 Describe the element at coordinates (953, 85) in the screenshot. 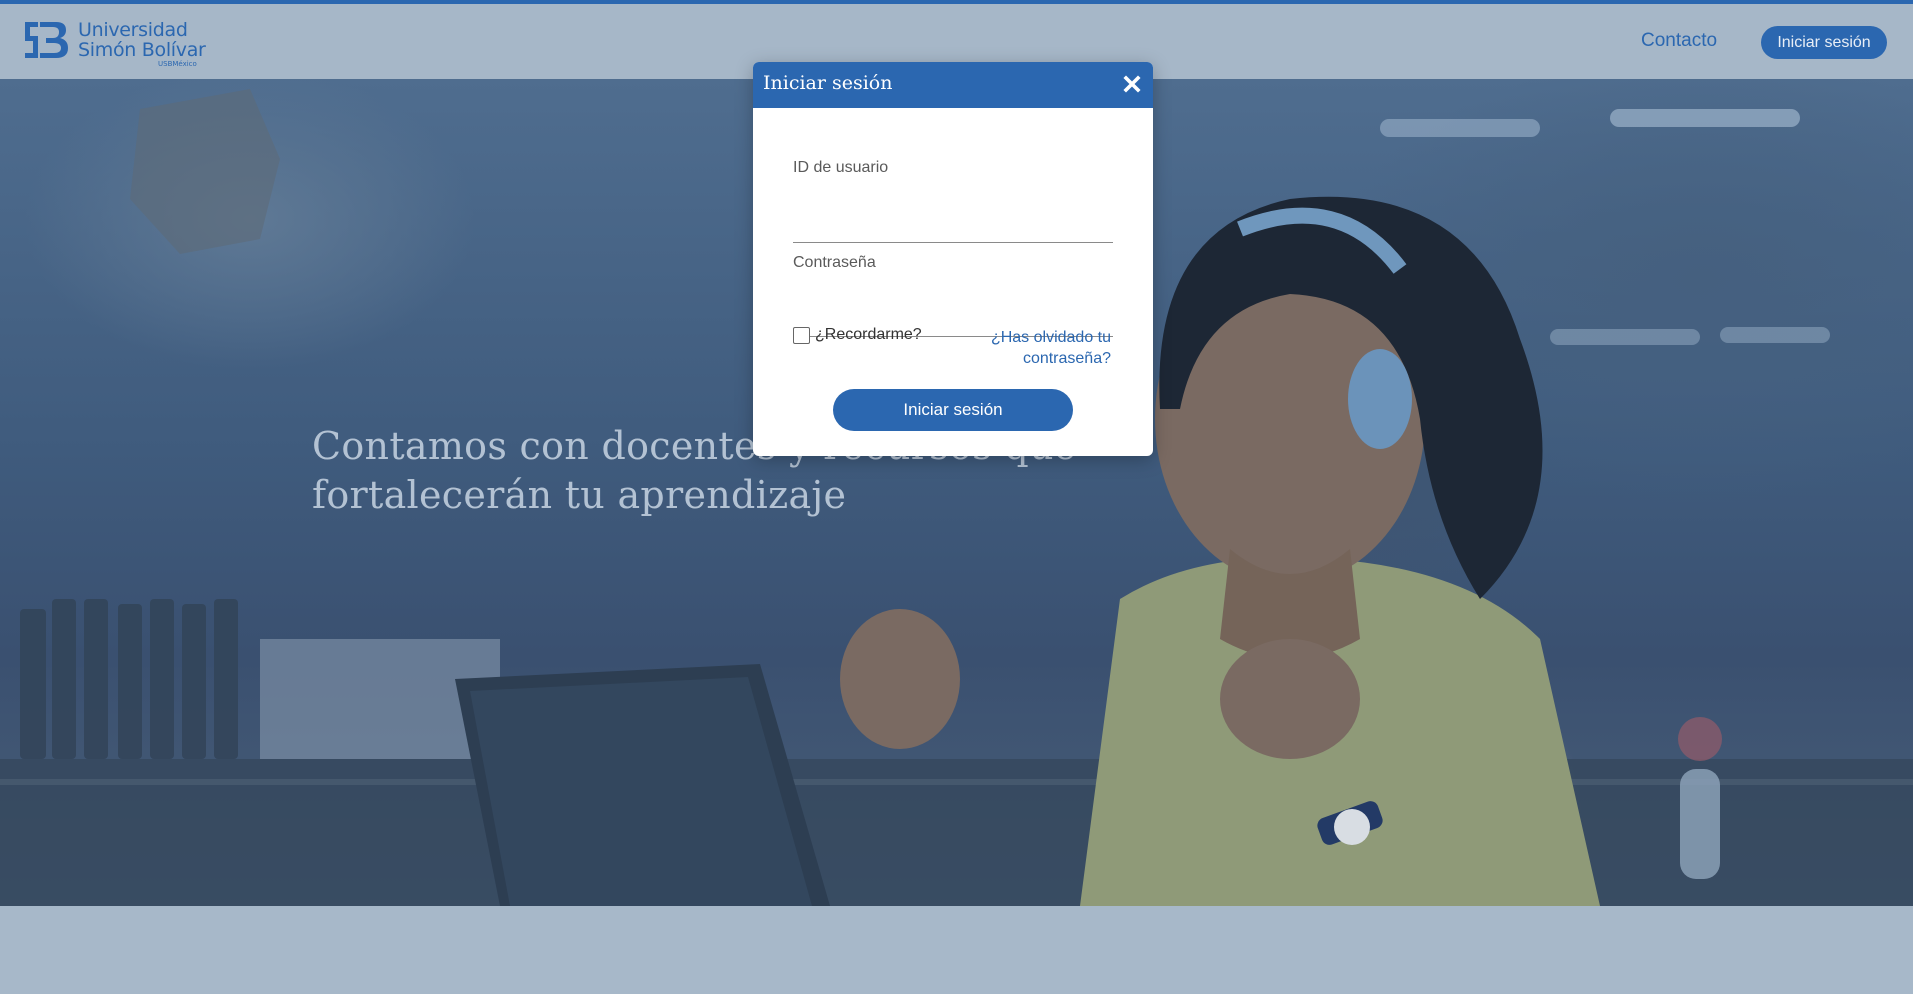

I see `login-modal-header: Iniciar sesión` at that location.